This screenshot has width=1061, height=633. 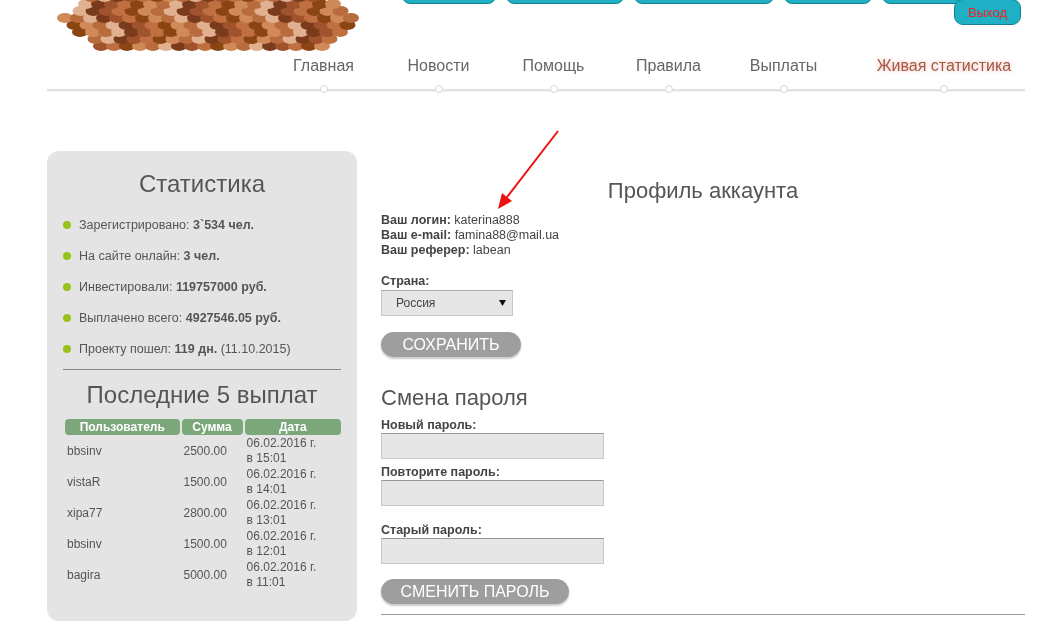 I want to click on table-cell-text: 2500.00, so click(x=205, y=451).